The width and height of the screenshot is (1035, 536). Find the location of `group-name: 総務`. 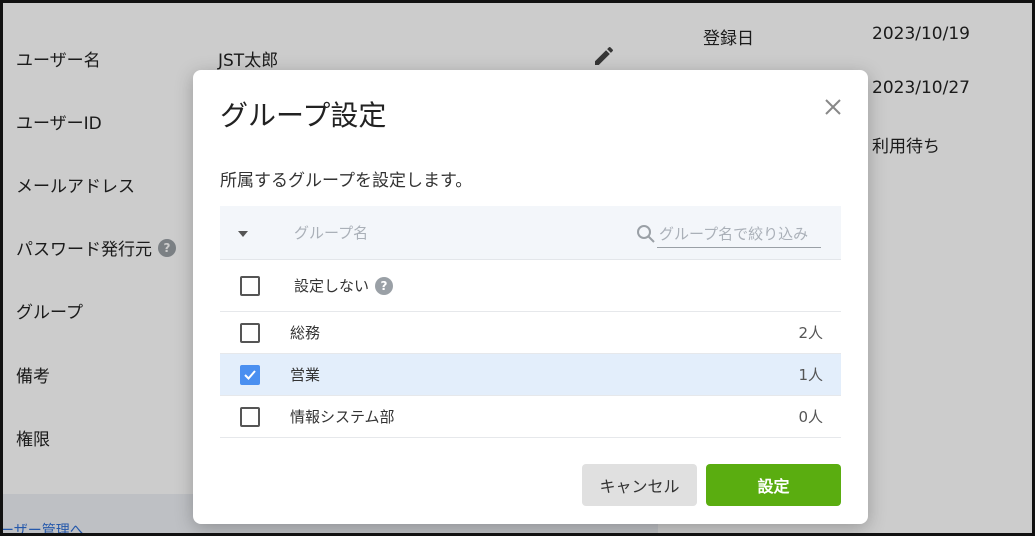

group-name: 総務 is located at coordinates (305, 333).